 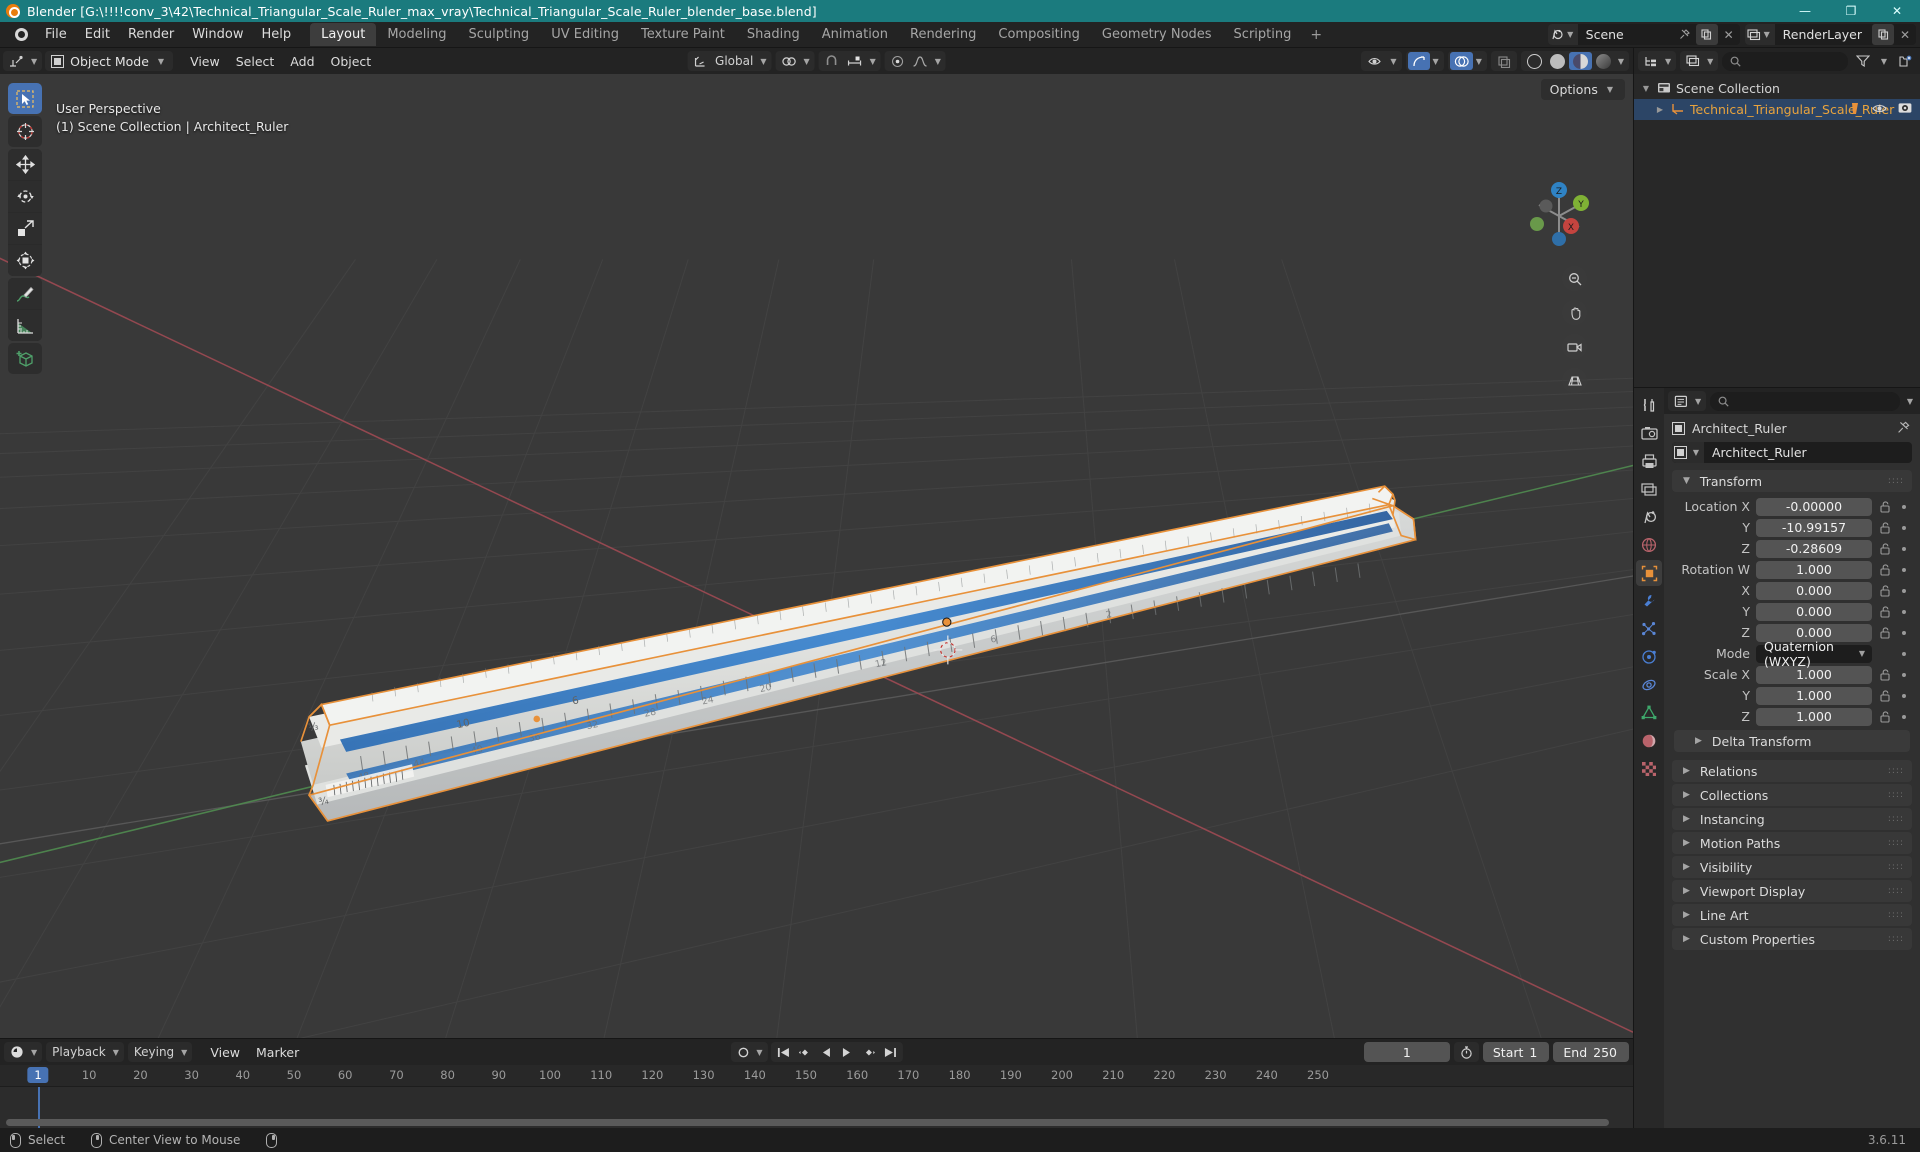 I want to click on tab-modeling: Modeling, so click(x=416, y=34).